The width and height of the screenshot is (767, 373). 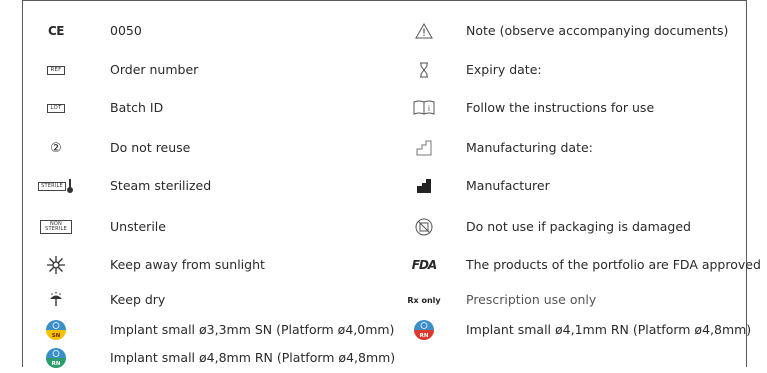 What do you see at coordinates (572, 186) in the screenshot?
I see `list-item: Manufacturer` at bounding box center [572, 186].